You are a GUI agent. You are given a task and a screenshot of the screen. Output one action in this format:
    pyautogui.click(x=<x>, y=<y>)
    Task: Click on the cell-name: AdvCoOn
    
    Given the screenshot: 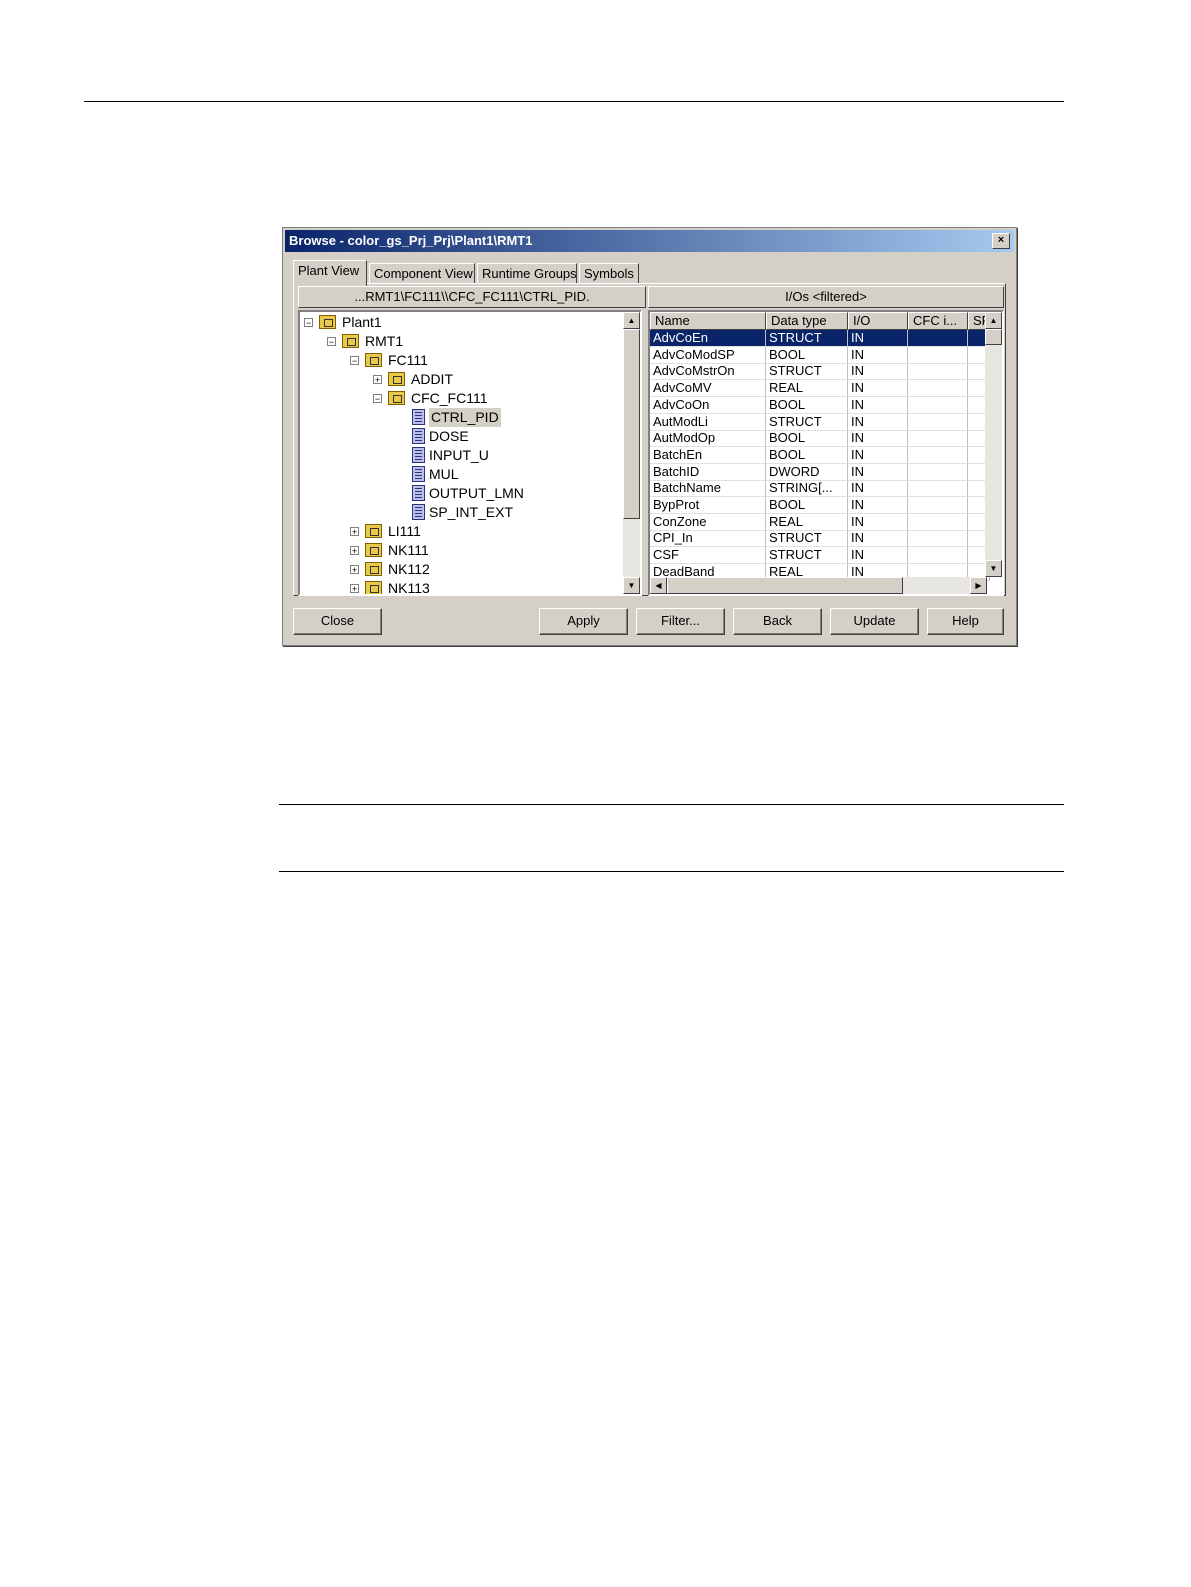 What is the action you would take?
    pyautogui.click(x=708, y=405)
    